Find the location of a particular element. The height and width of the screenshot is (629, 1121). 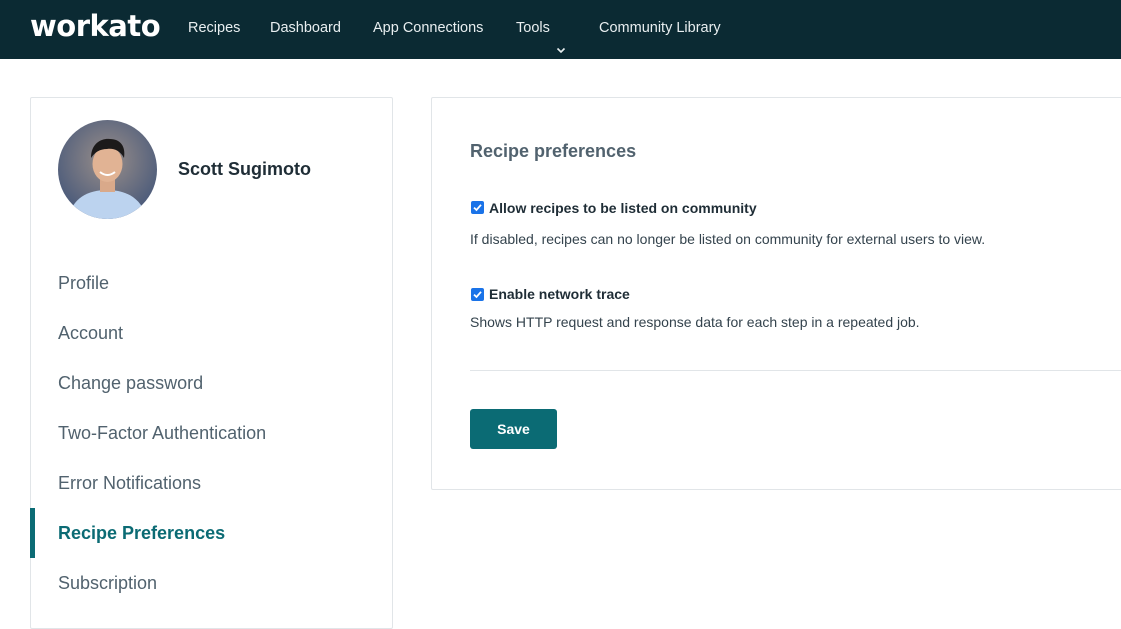

enable-network-trace-checkbox is located at coordinates (477, 294).